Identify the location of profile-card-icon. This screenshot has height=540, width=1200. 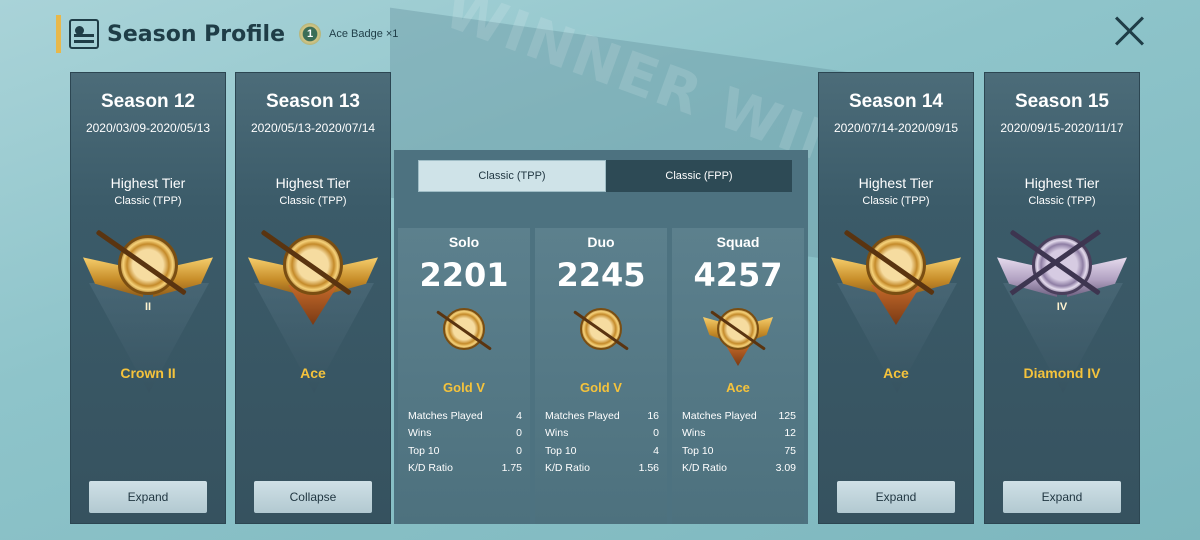
(84, 34).